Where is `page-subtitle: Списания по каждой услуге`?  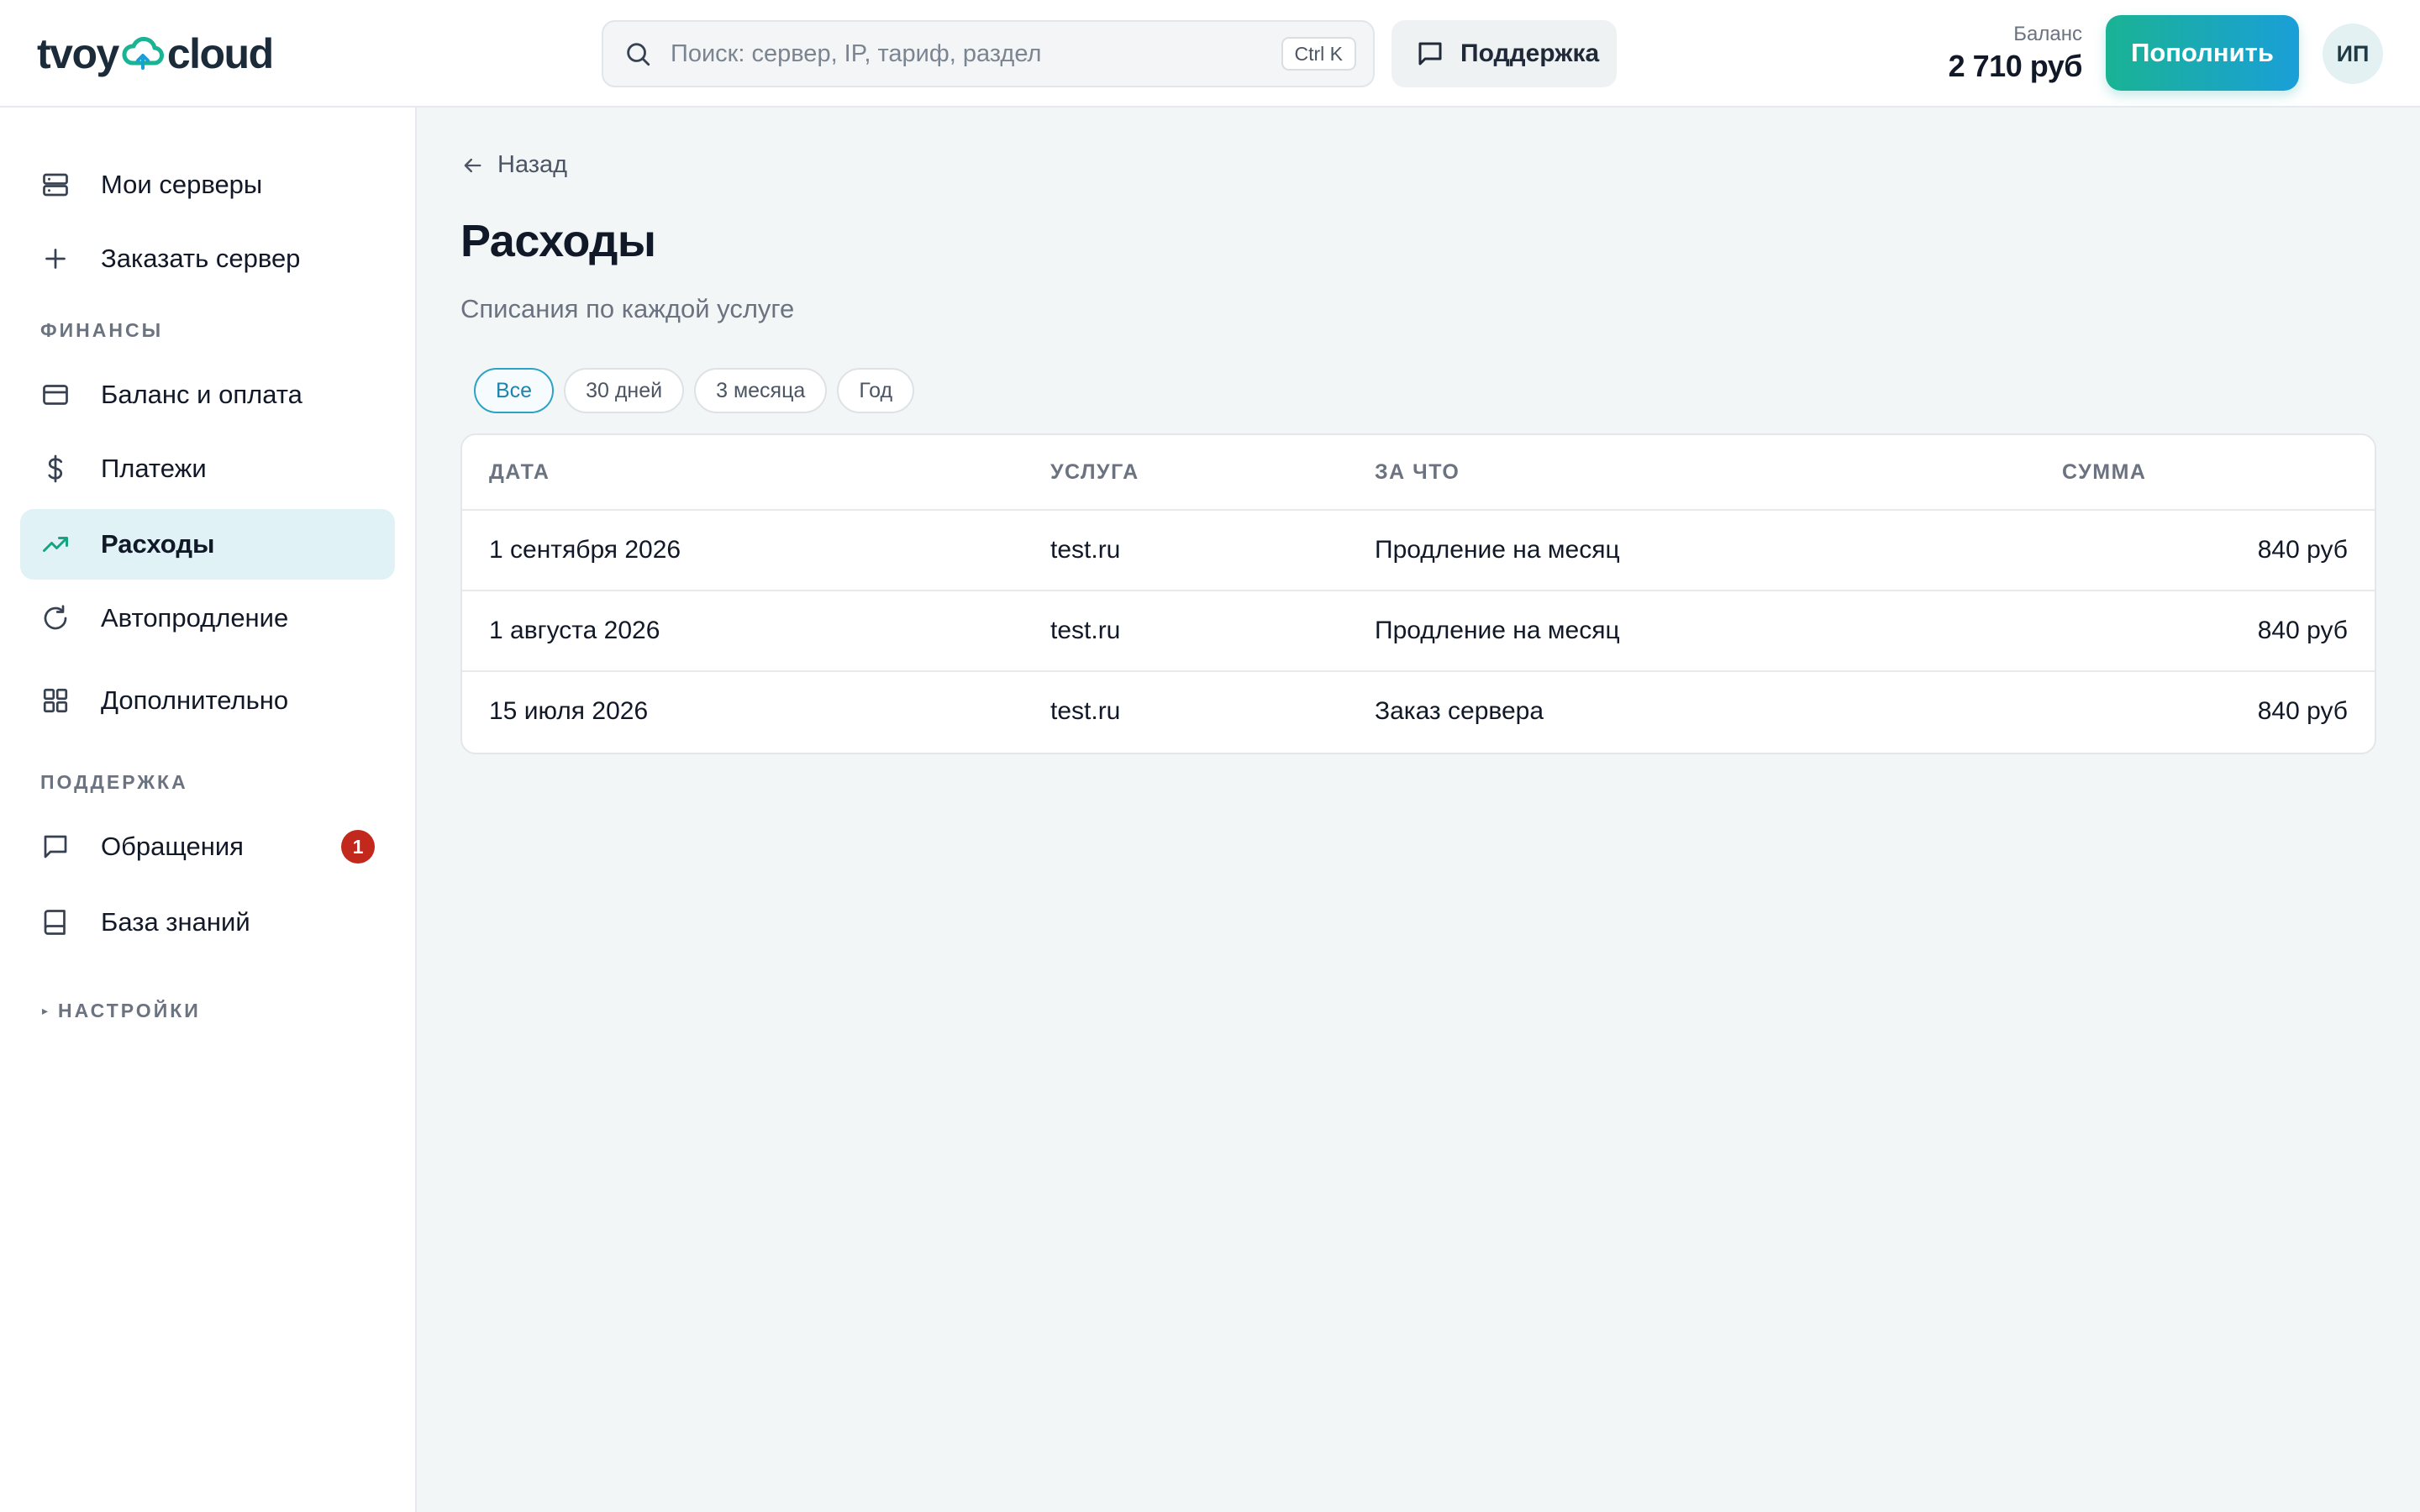
page-subtitle: Списания по каждой услуге is located at coordinates (628, 308).